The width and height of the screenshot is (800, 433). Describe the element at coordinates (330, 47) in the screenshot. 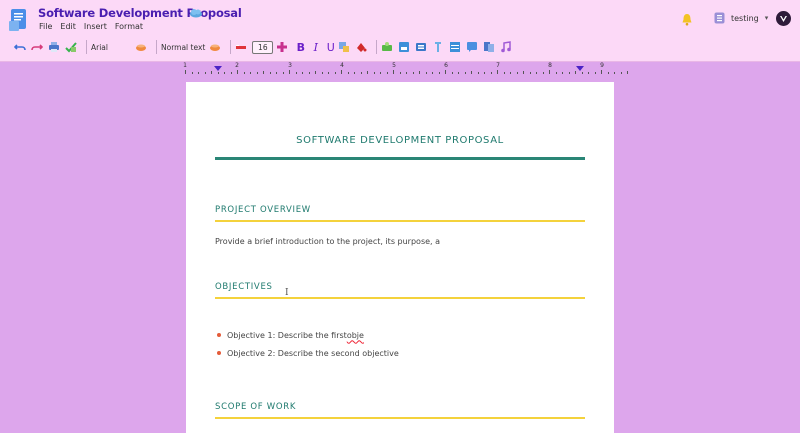

I see `underline-button: U` at that location.